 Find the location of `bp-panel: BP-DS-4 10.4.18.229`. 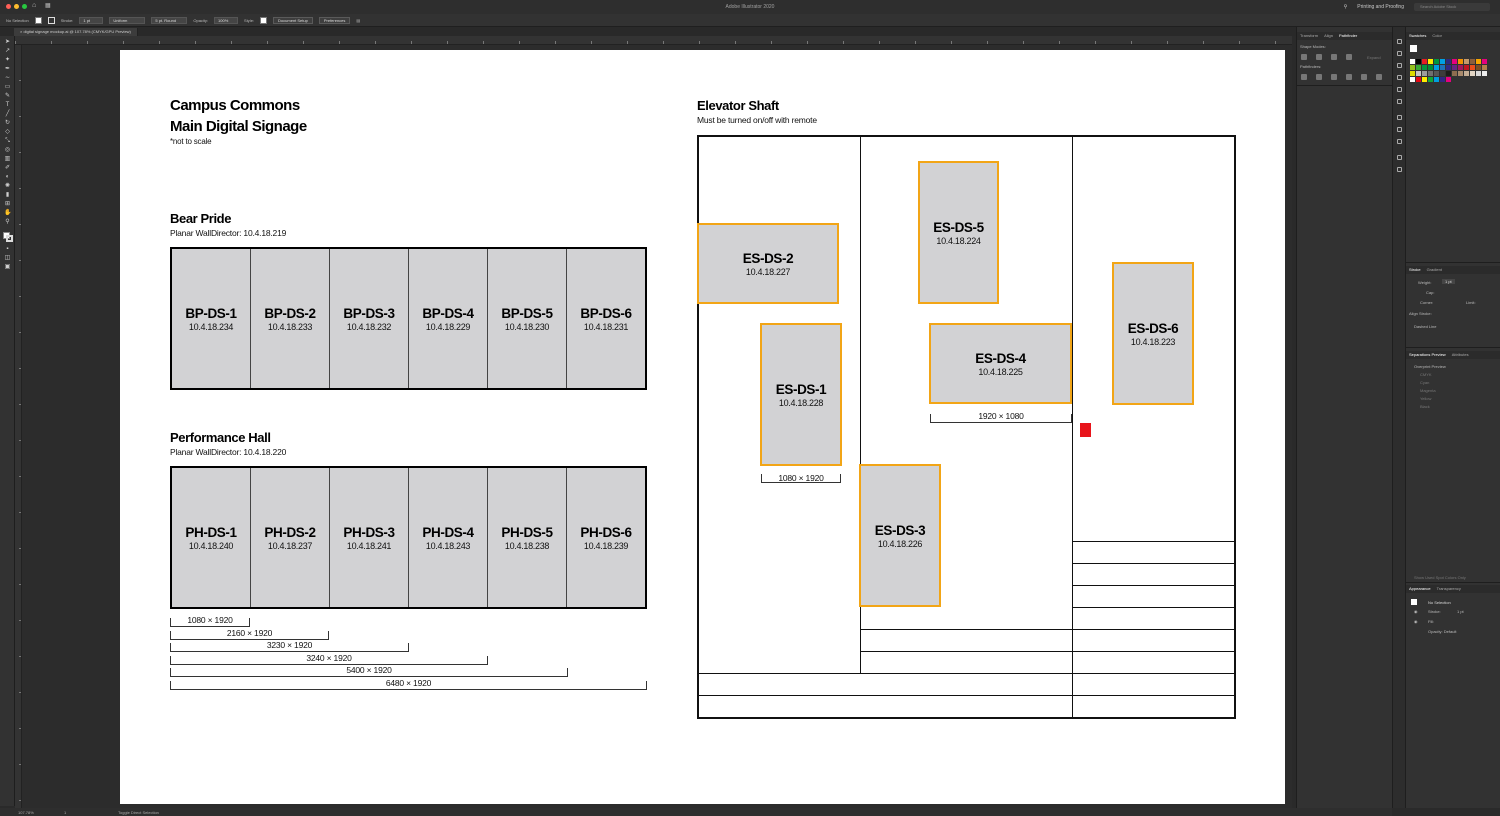

bp-panel: BP-DS-4 10.4.18.229 is located at coordinates (448, 318).